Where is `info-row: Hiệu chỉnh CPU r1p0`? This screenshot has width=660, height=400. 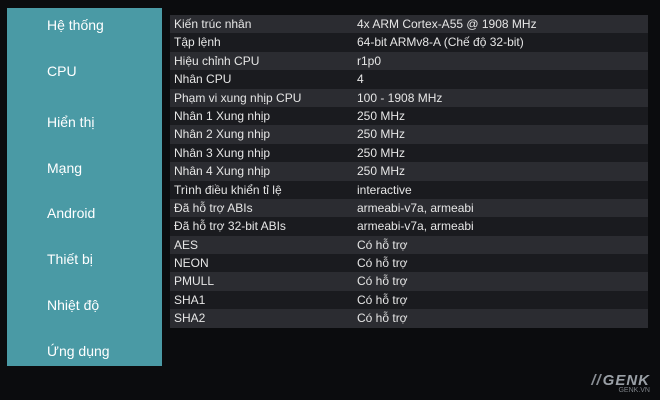
info-row: Hiệu chỉnh CPU r1p0 is located at coordinates (409, 61).